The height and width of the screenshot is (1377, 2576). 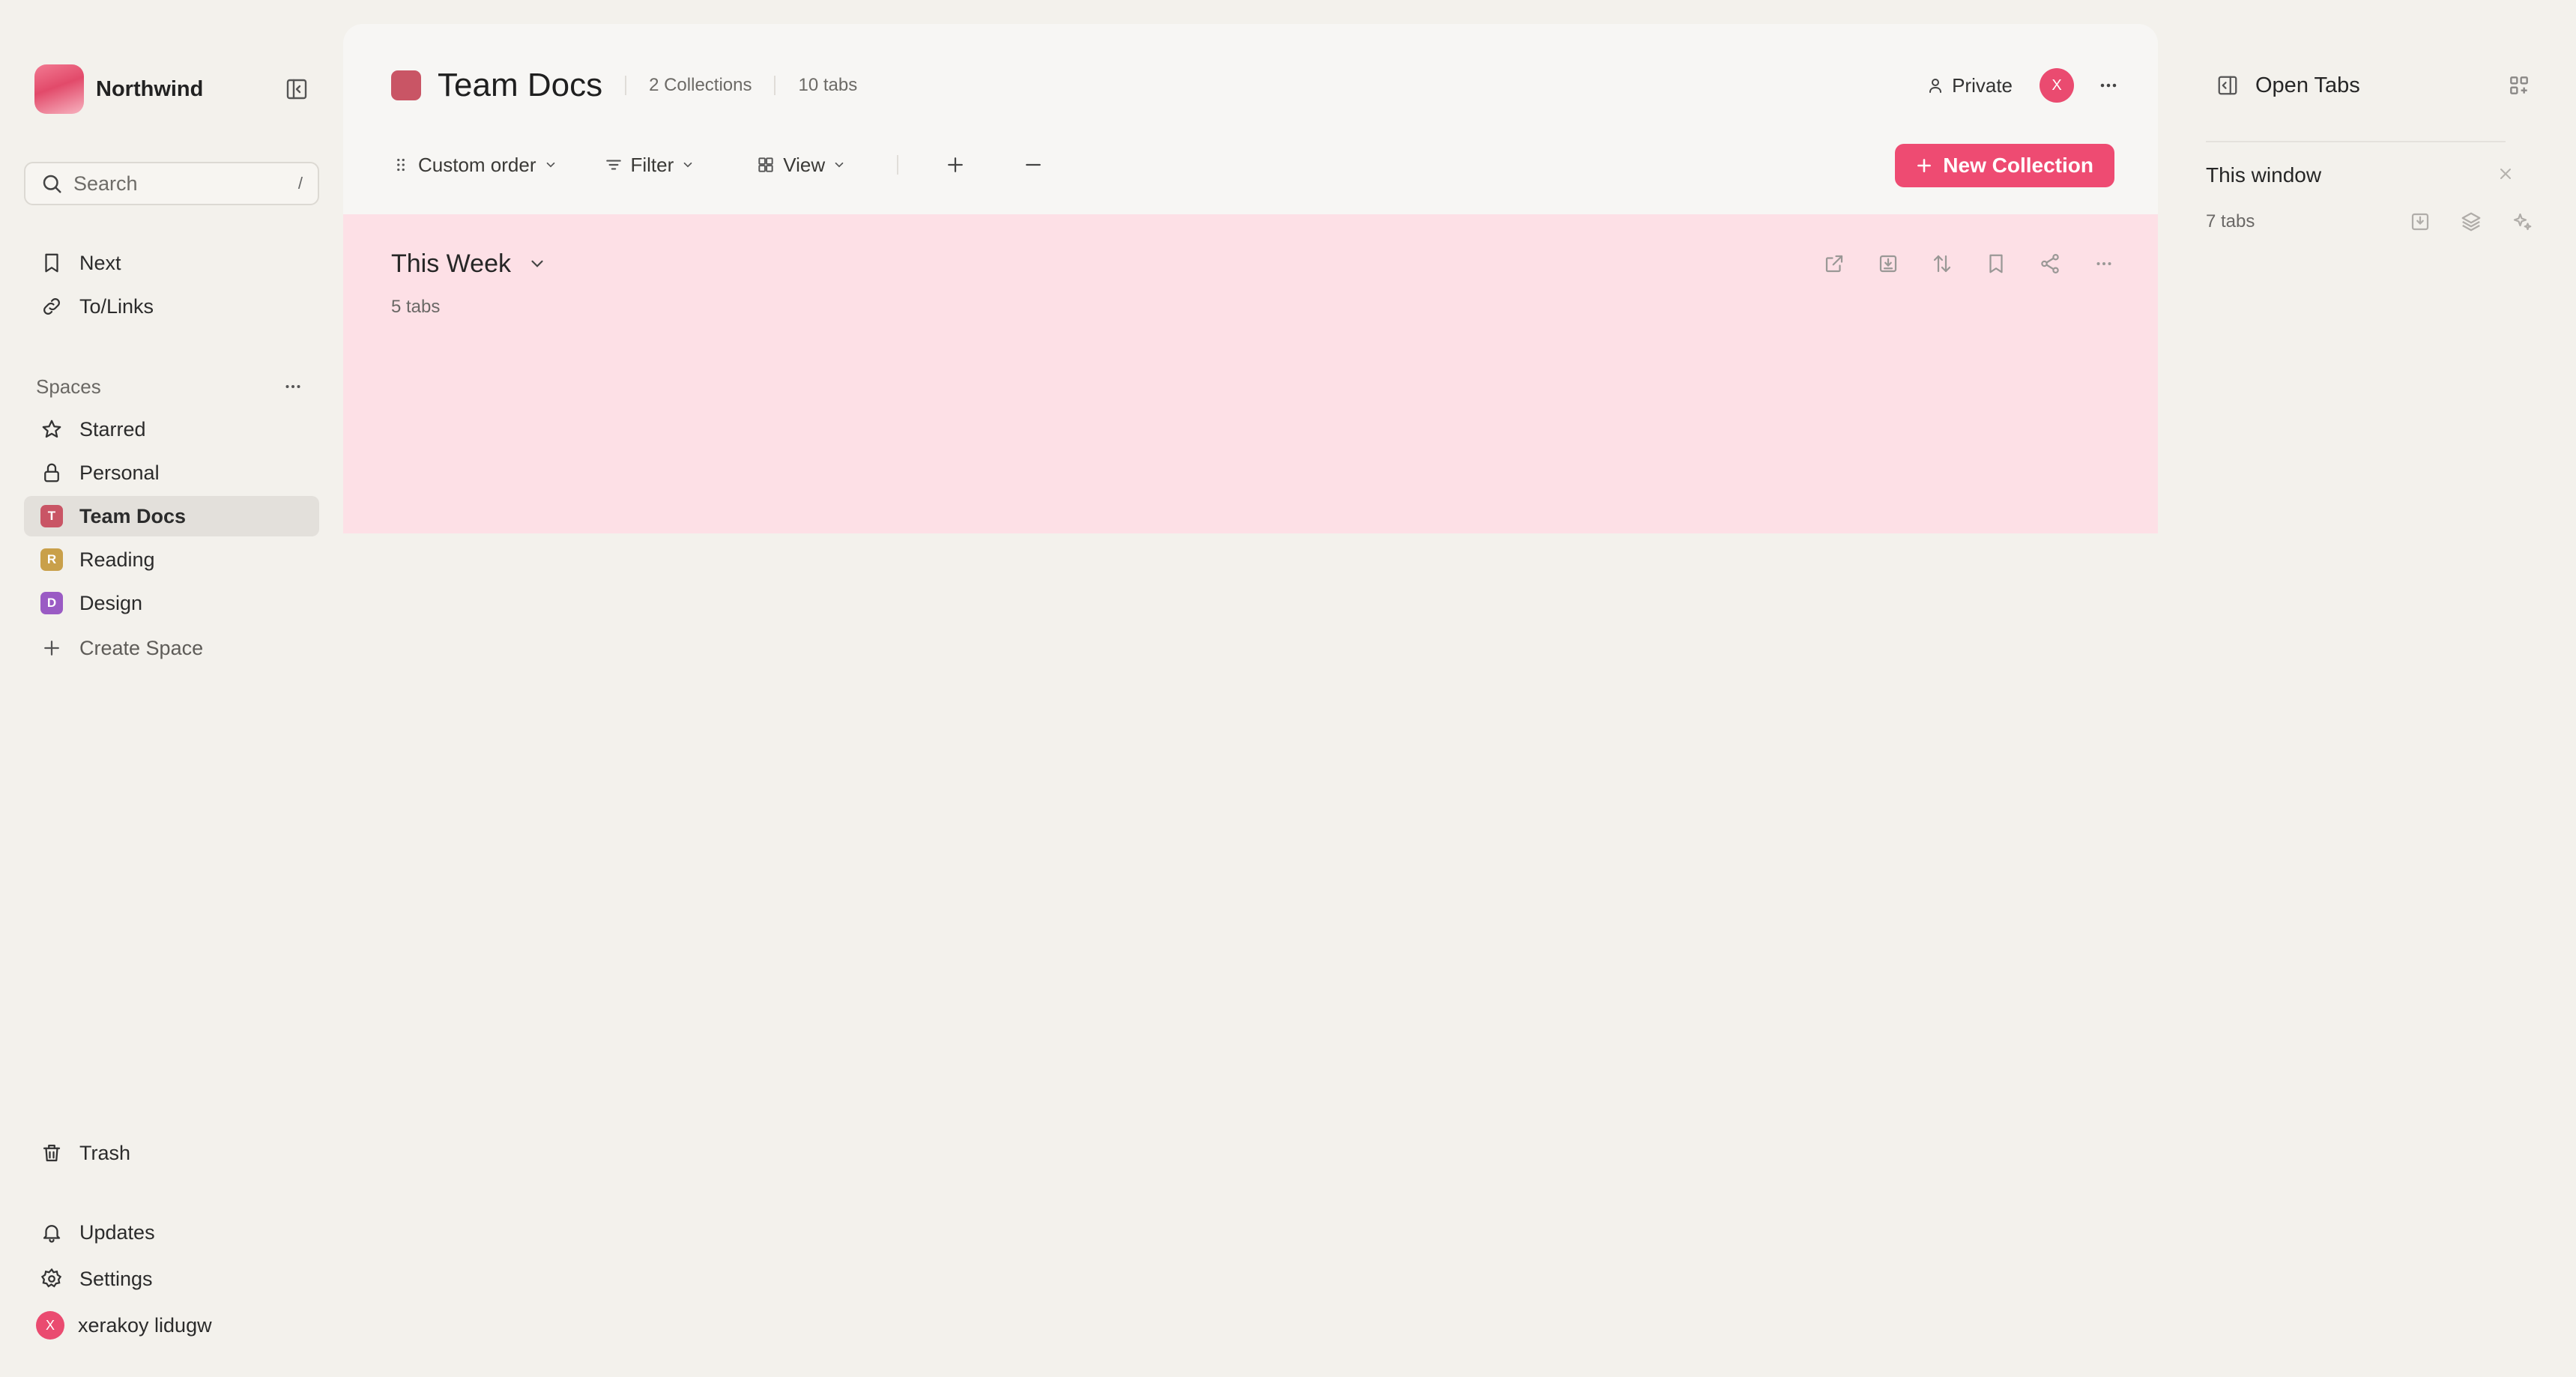 I want to click on workspace-header: Northwind, so click(x=176, y=89).